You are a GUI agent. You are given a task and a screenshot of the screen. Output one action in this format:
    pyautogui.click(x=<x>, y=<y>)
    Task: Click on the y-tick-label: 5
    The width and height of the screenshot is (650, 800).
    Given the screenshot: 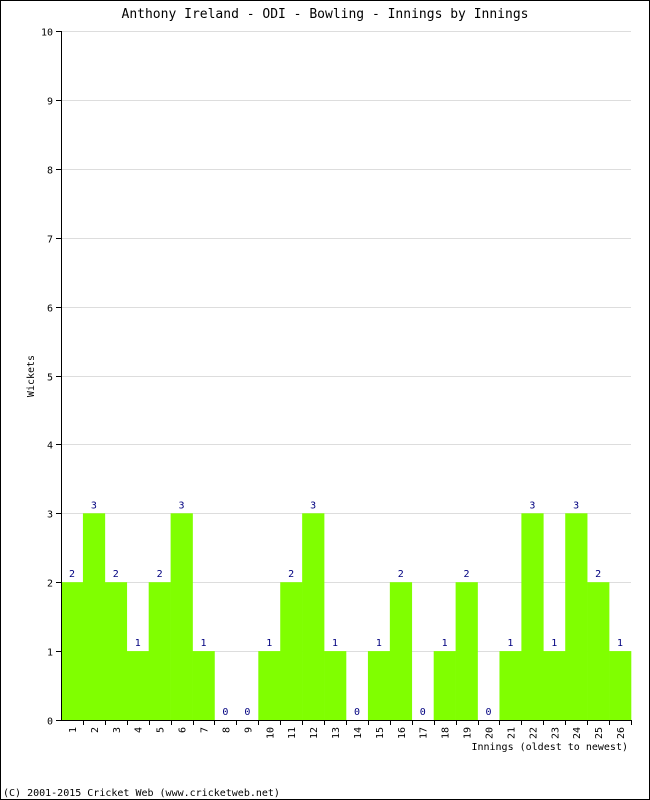 What is the action you would take?
    pyautogui.click(x=50, y=378)
    